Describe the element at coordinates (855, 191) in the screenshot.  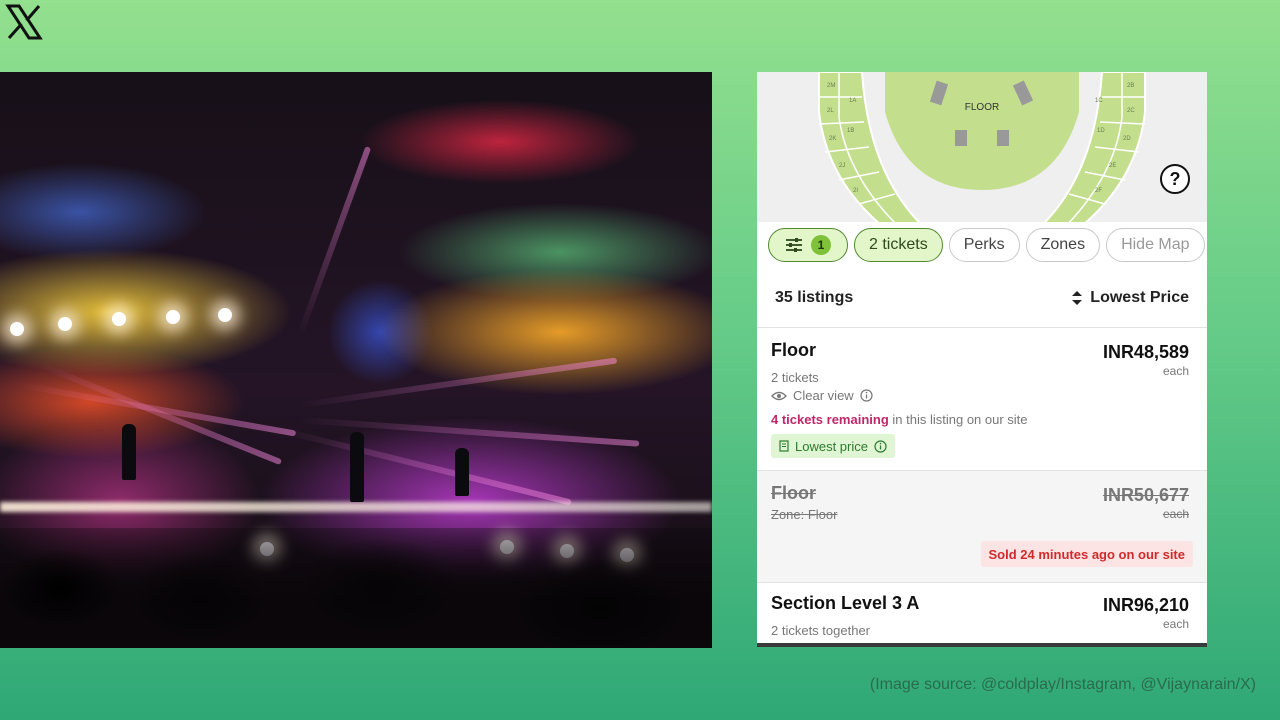
I see `svg-text: 2I` at that location.